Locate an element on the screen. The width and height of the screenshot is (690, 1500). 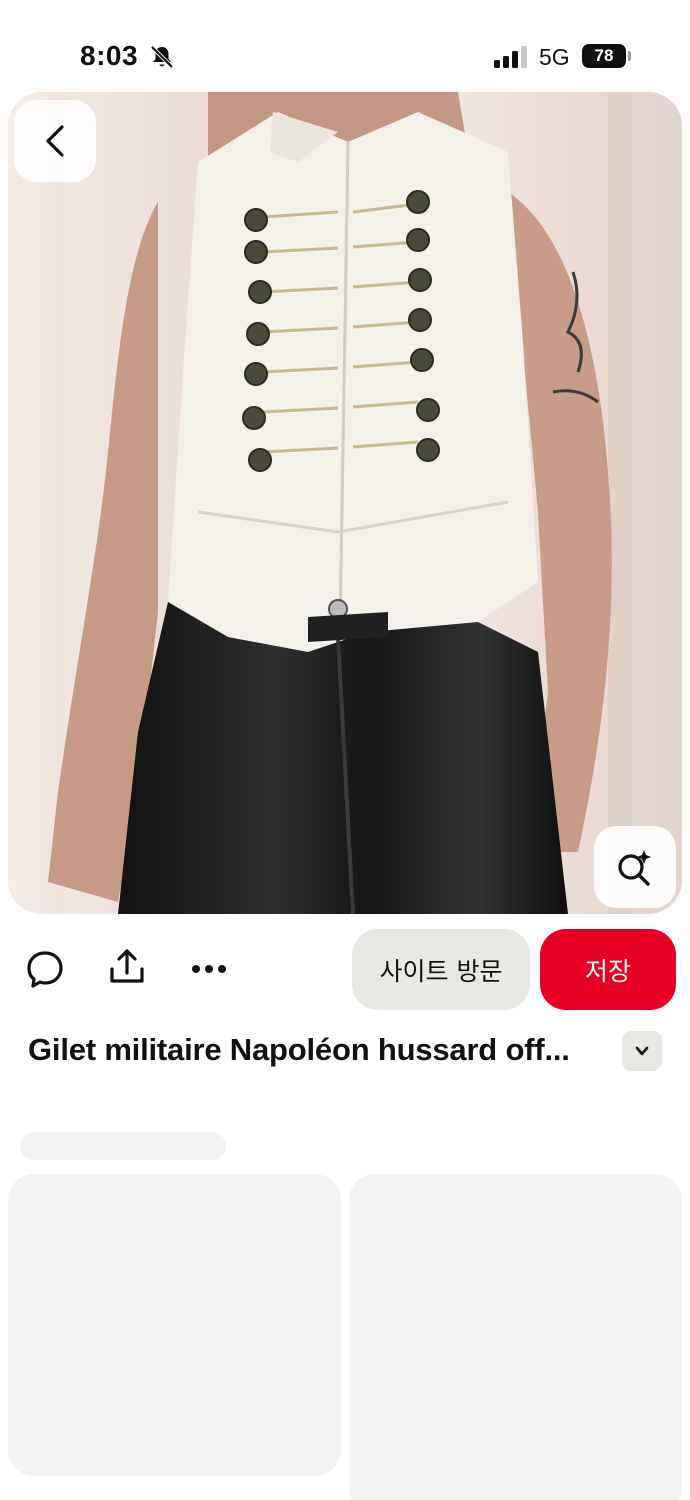
back-button is located at coordinates (55, 141).